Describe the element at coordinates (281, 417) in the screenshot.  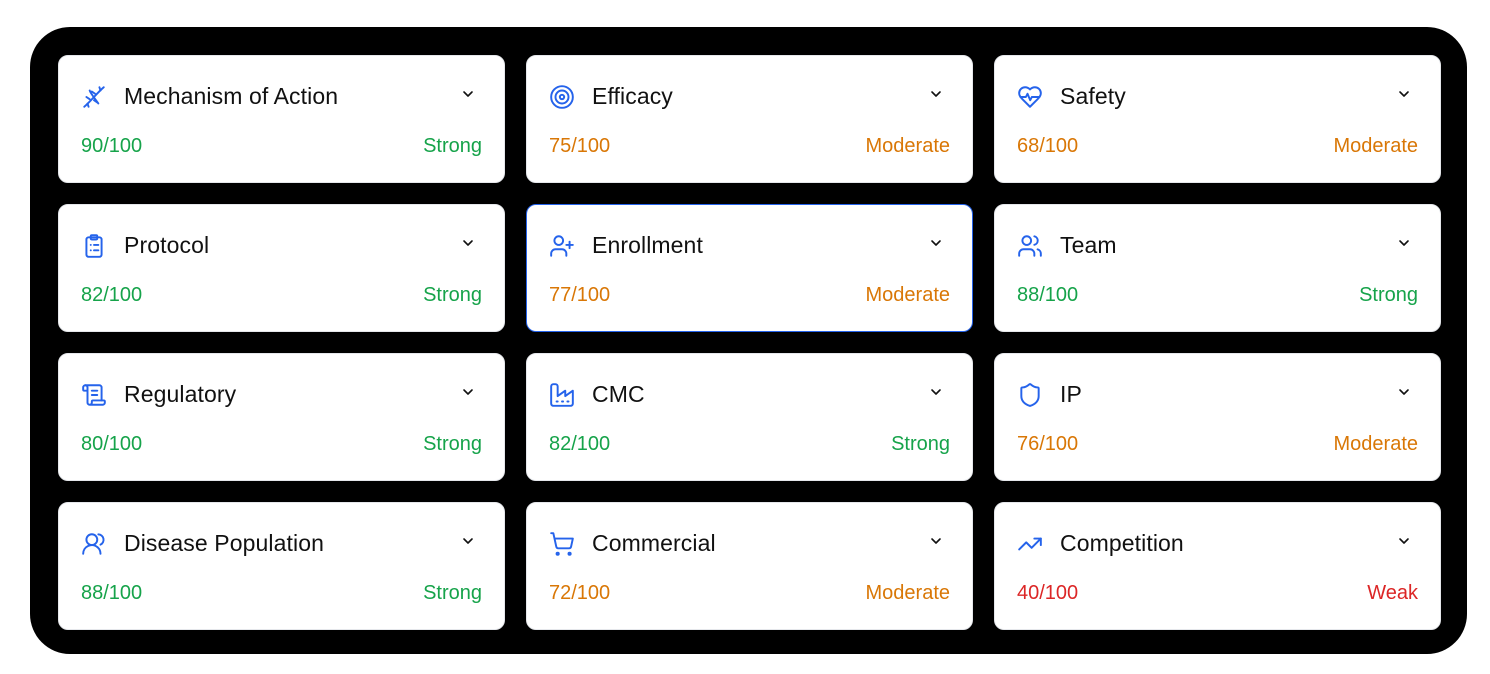
I see `card-regulatory: Regulatory 80/100 Strong` at that location.